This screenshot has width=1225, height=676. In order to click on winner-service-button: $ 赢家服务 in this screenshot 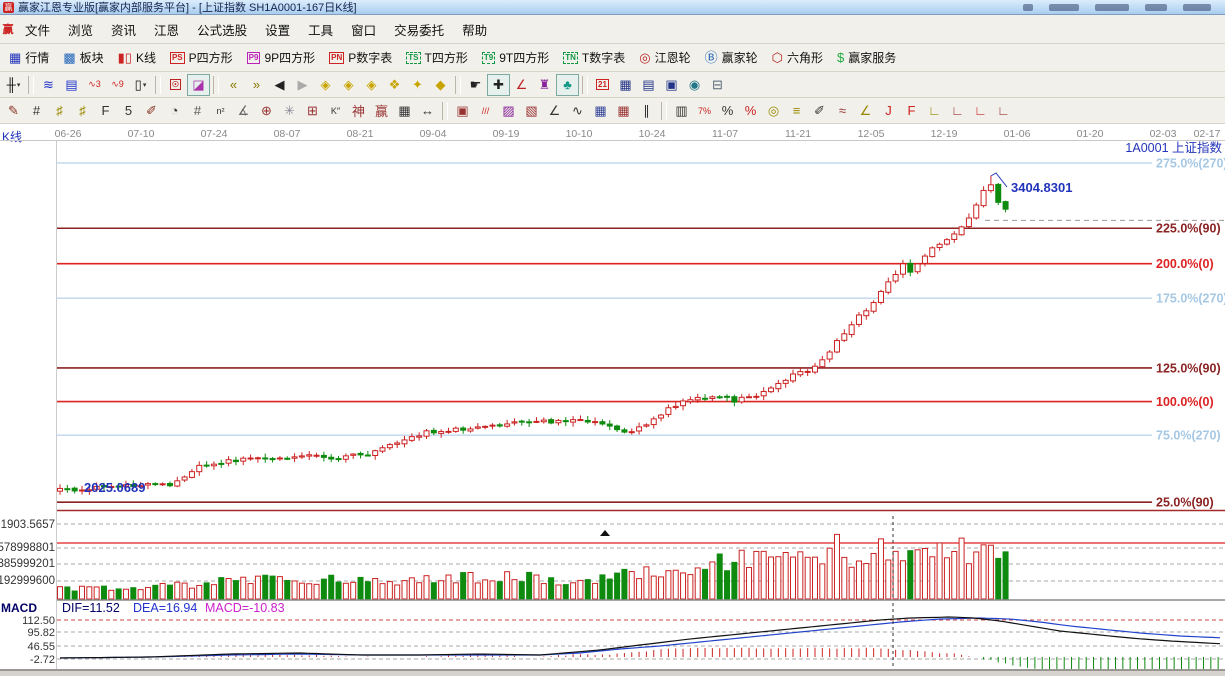, I will do `click(866, 57)`.